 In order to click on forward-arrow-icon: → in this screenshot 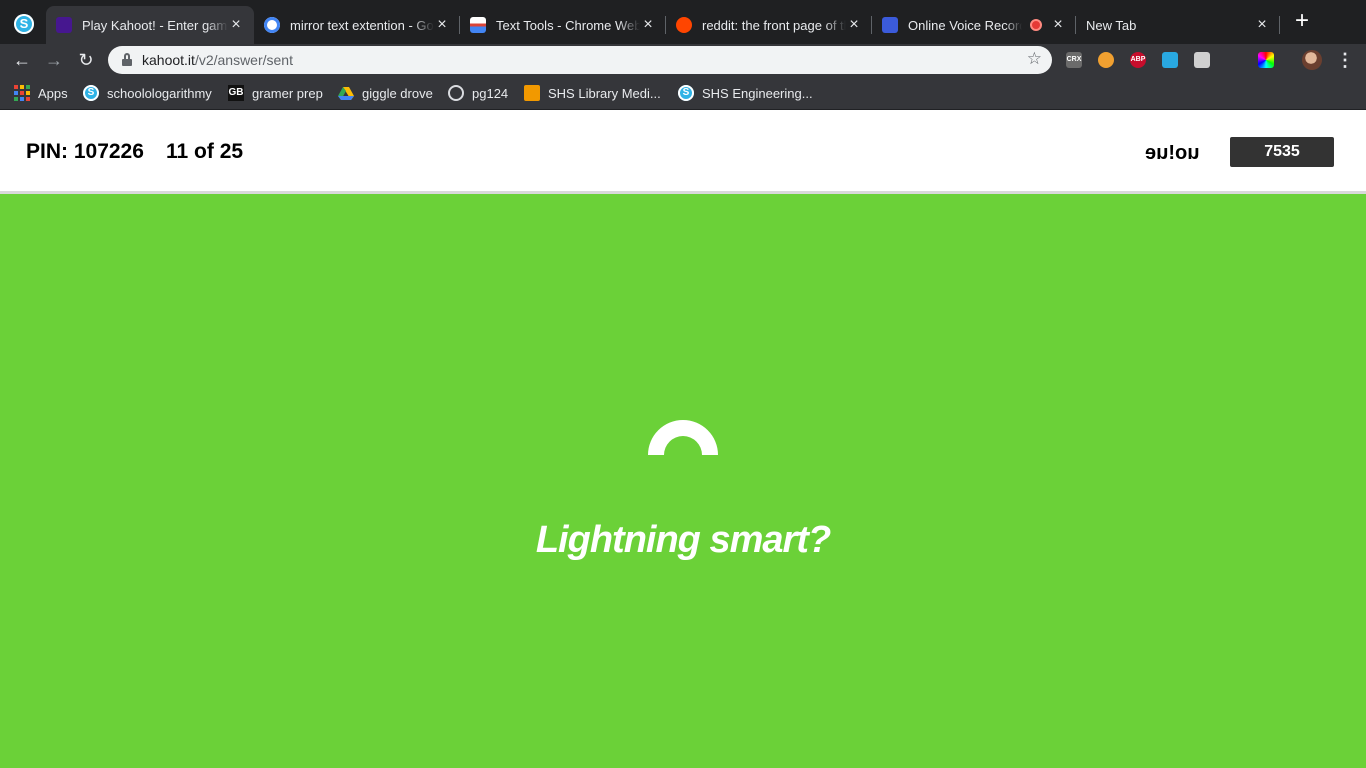, I will do `click(54, 60)`.